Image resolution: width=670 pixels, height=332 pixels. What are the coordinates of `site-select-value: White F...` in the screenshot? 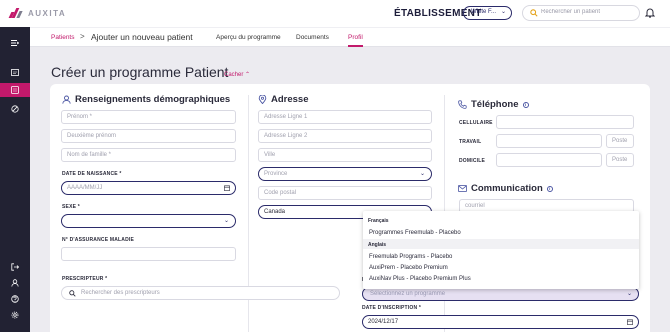 It's located at (484, 12).